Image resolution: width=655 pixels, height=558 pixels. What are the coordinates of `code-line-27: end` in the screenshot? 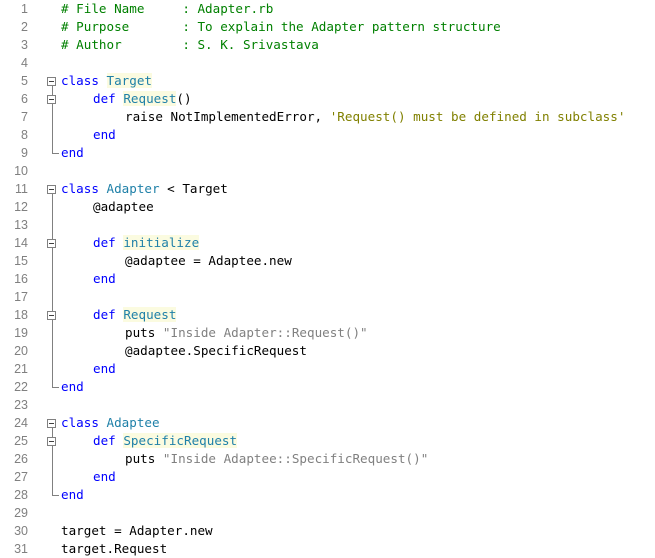 It's located at (104, 477).